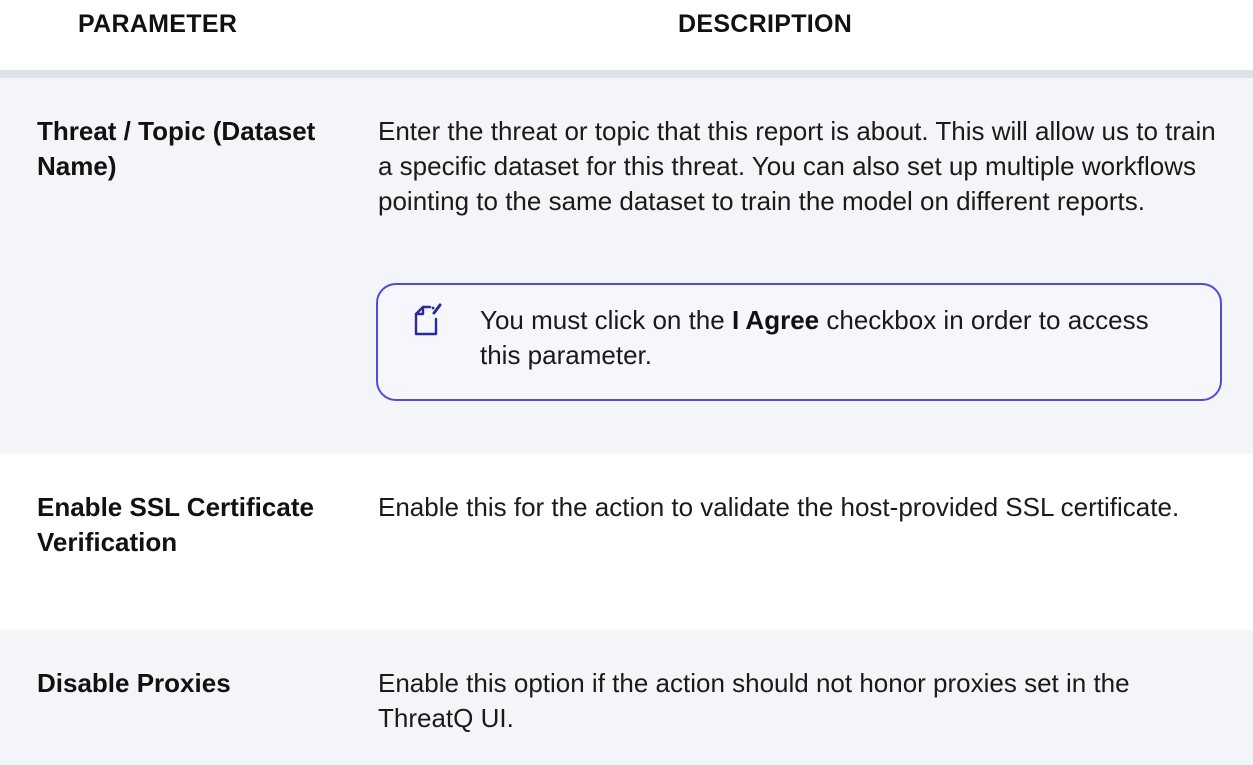  I want to click on note-pencil-icon, so click(428, 319).